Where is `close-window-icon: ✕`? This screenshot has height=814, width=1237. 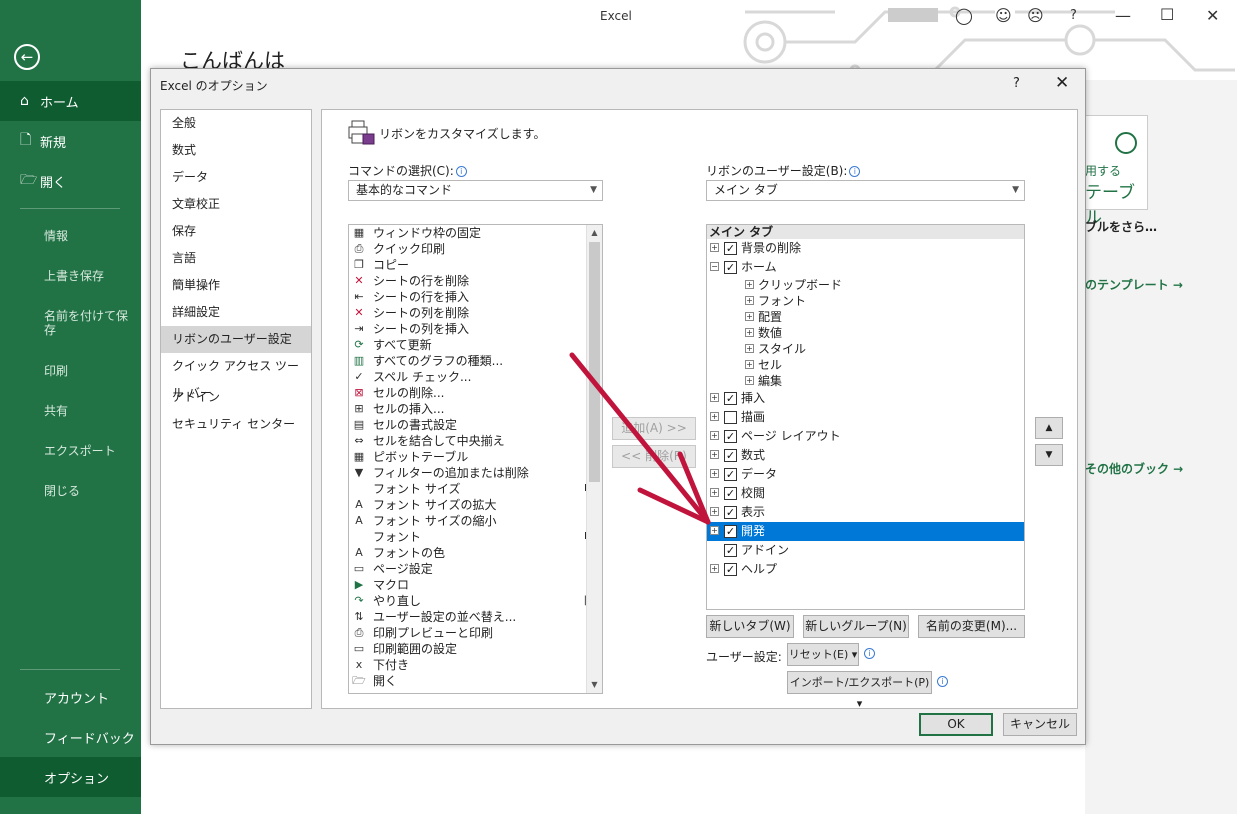
close-window-icon: ✕ is located at coordinates (1212, 15).